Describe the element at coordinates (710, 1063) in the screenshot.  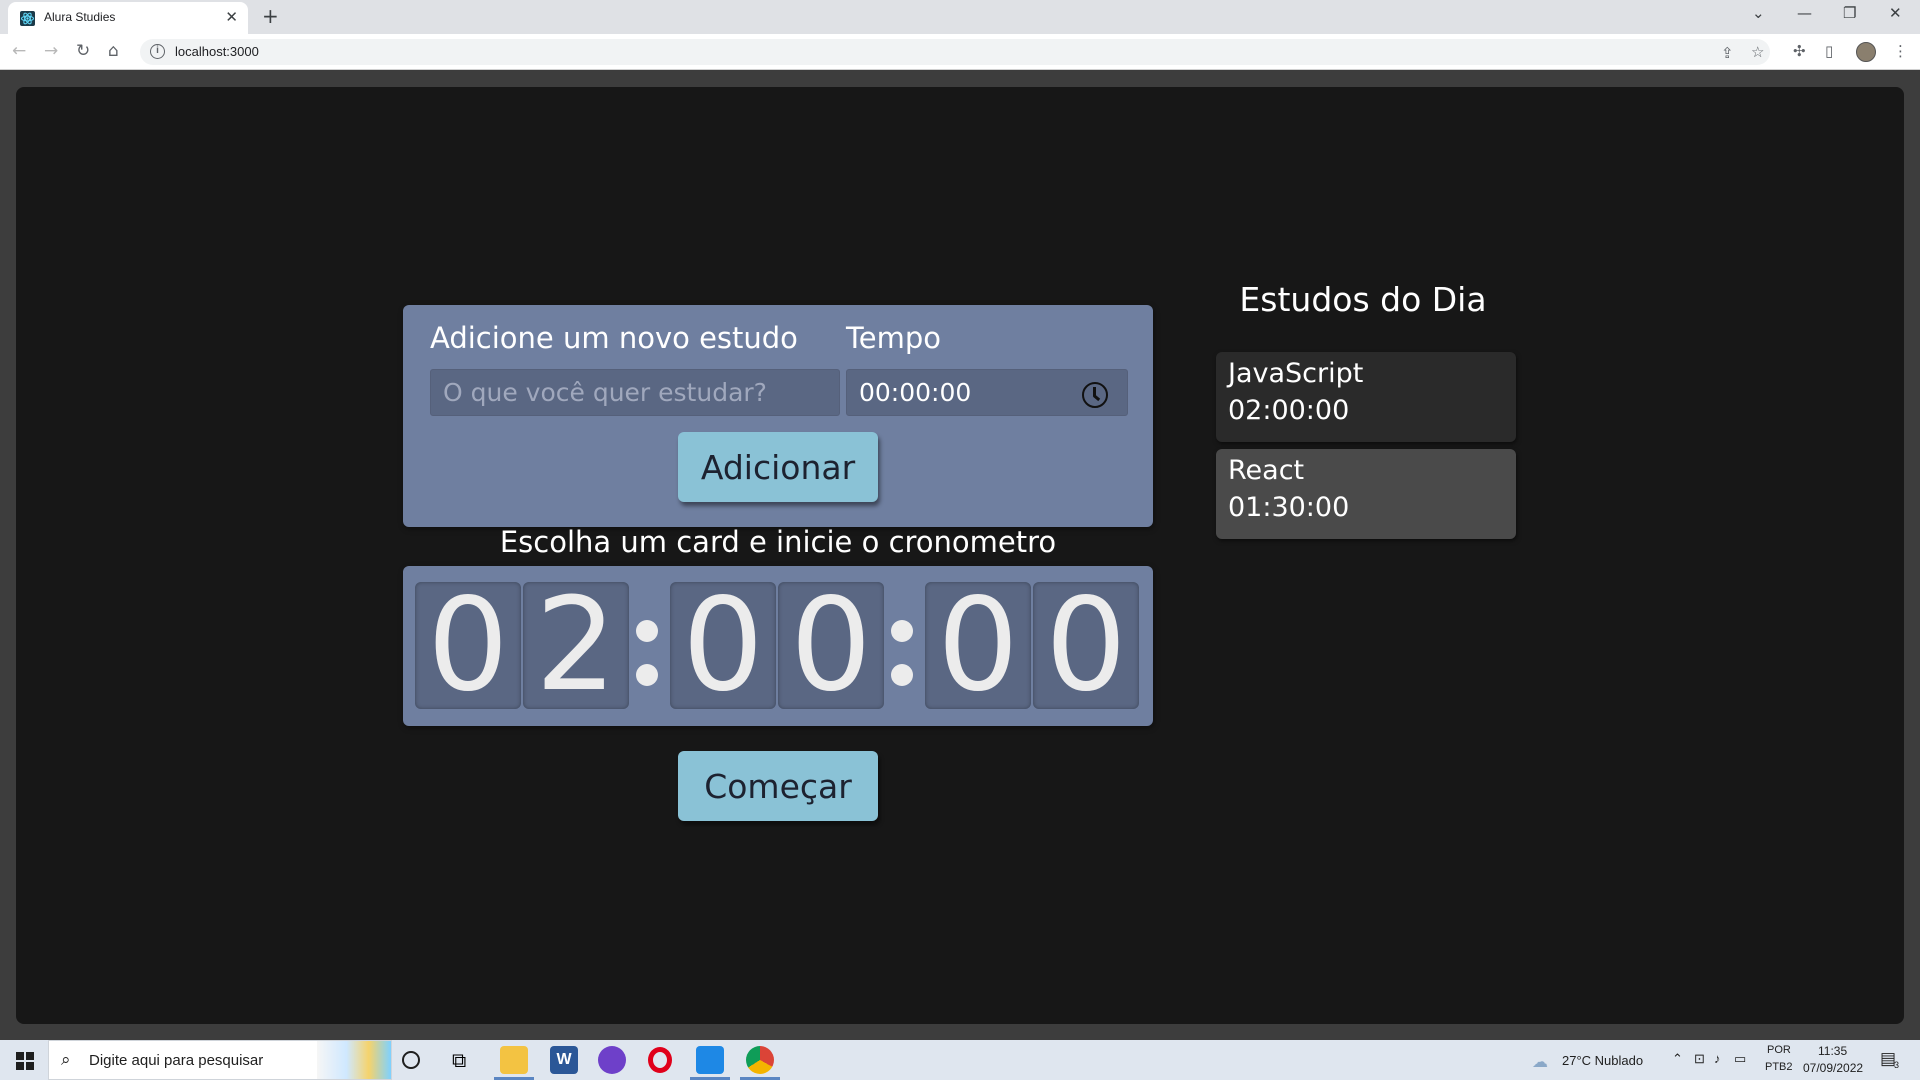
I see `vscode-icon` at that location.